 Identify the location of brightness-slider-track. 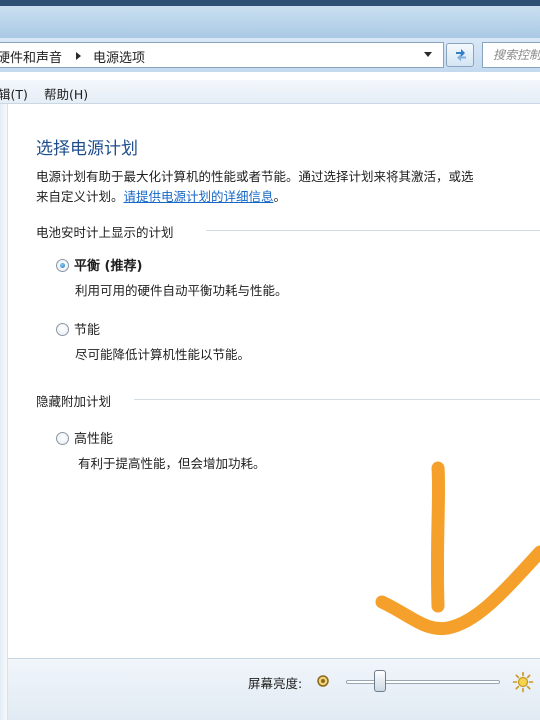
(423, 682).